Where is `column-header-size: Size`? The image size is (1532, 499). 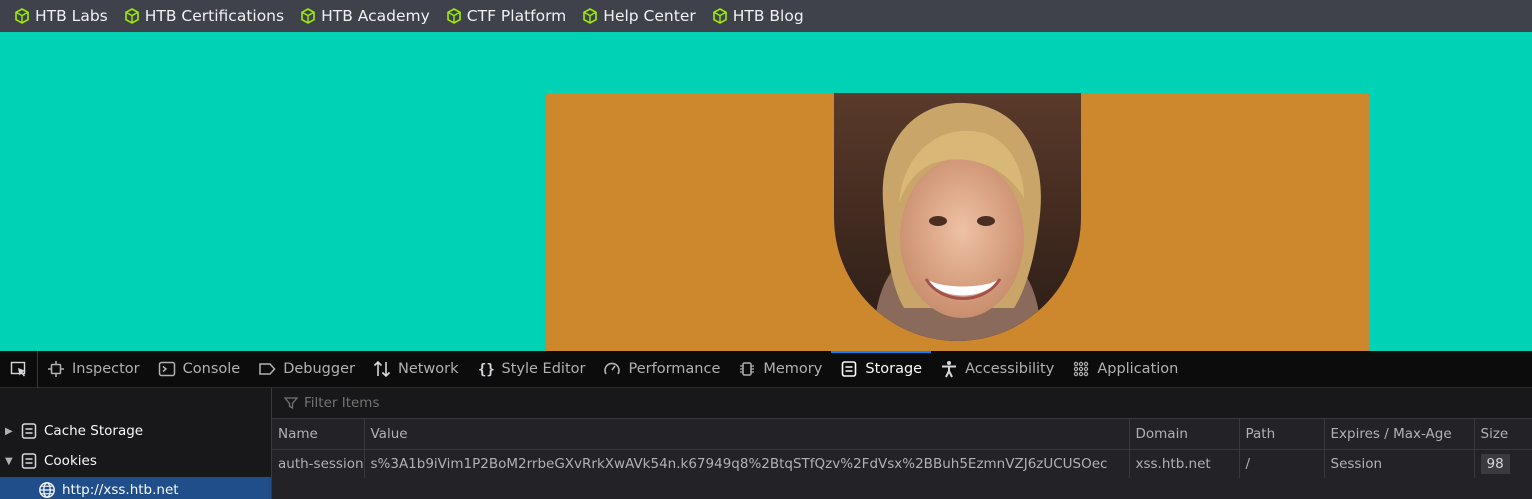 column-header-size: Size is located at coordinates (1503, 434).